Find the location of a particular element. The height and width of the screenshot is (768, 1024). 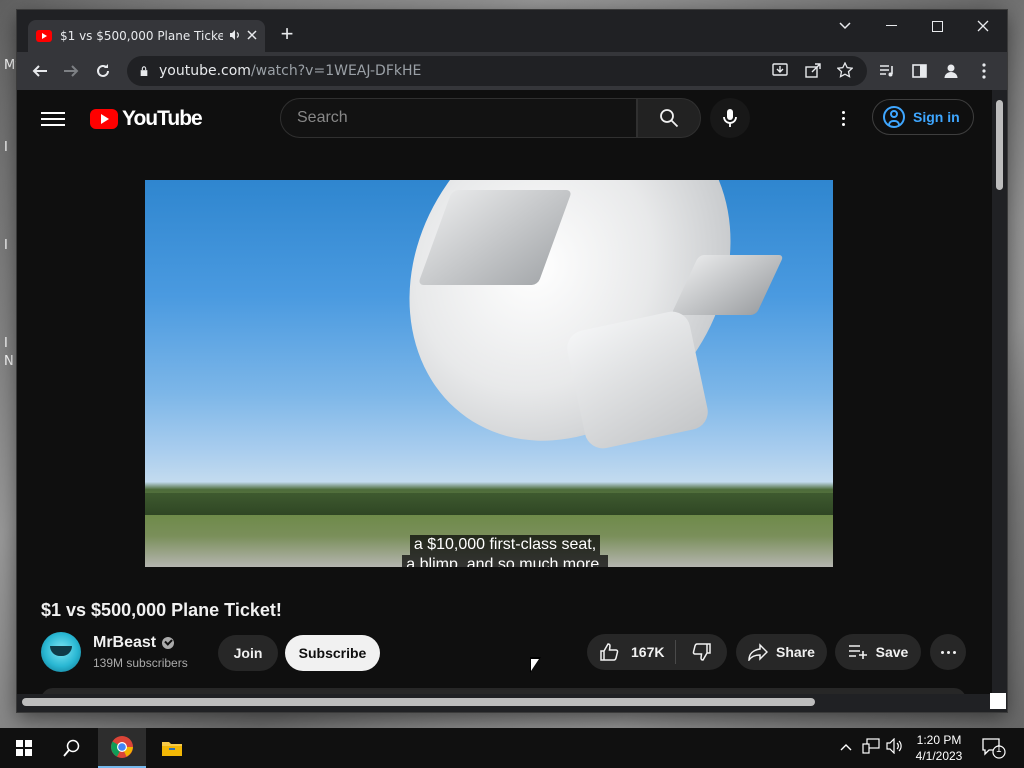

horizontal-scroll-thumb is located at coordinates (418, 702).